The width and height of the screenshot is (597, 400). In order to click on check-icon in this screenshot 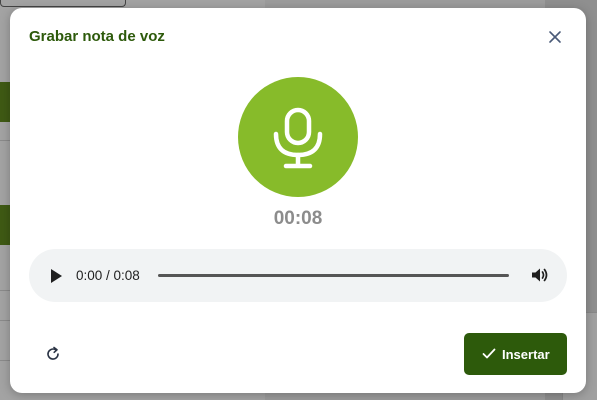, I will do `click(489, 353)`.